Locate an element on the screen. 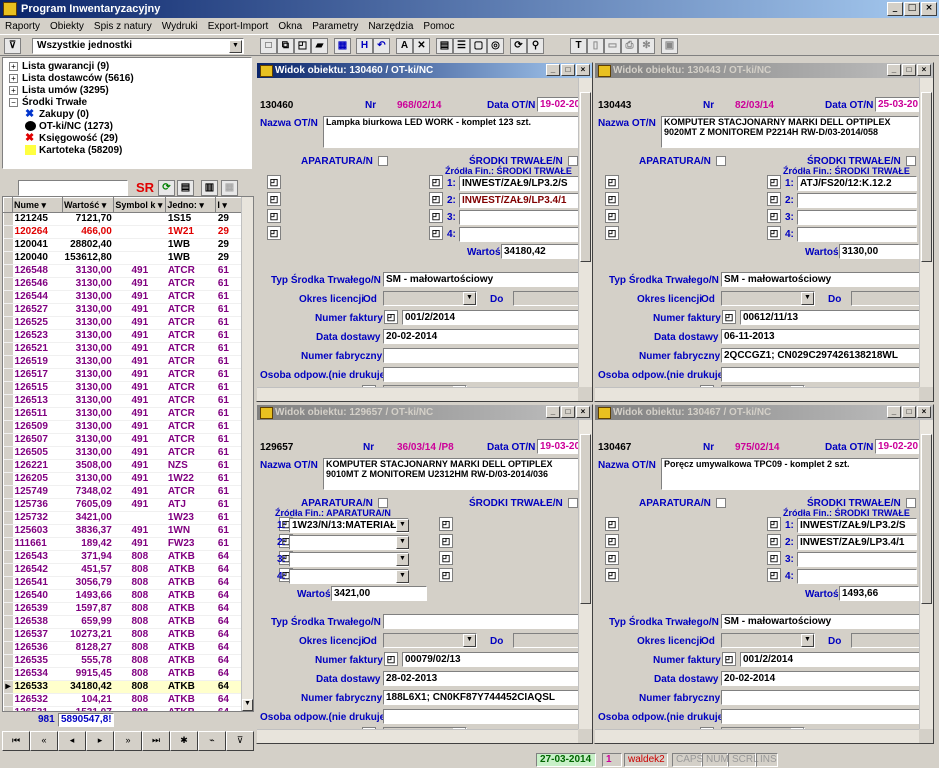 The image size is (939, 768). table-row: 126541 3056,79 808 ATKB 64 is located at coordinates (124, 583).